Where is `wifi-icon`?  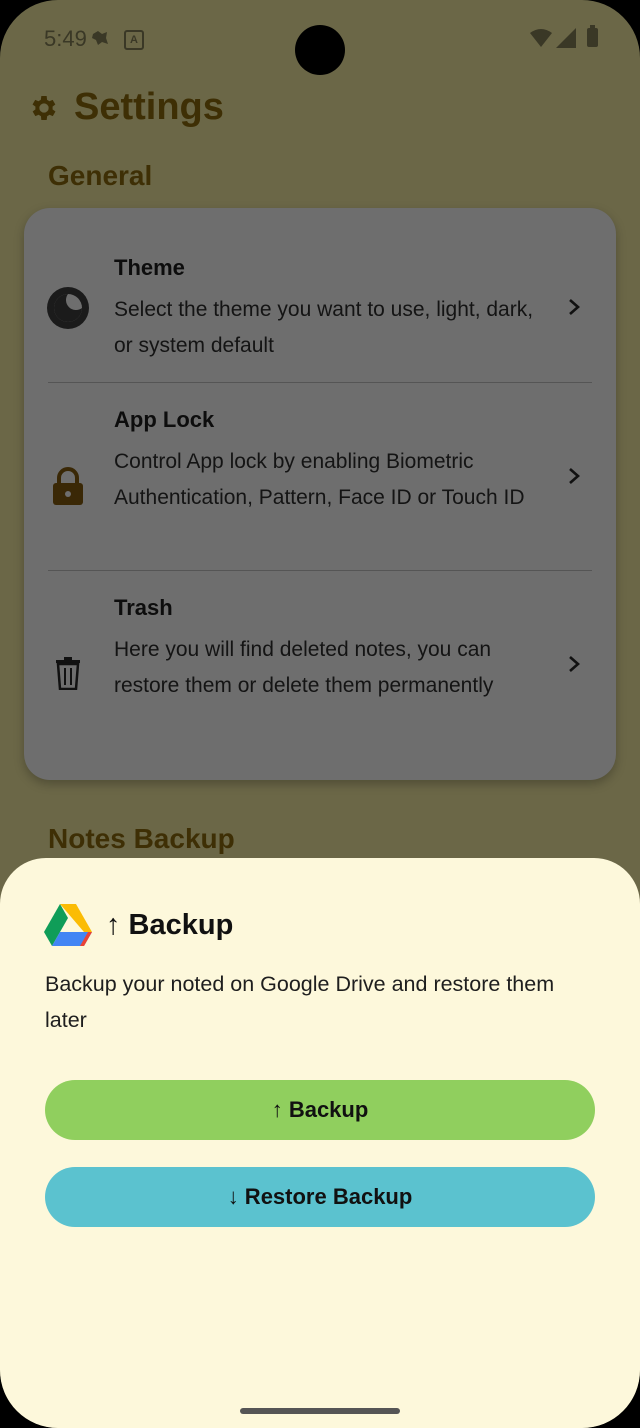
wifi-icon is located at coordinates (541, 38).